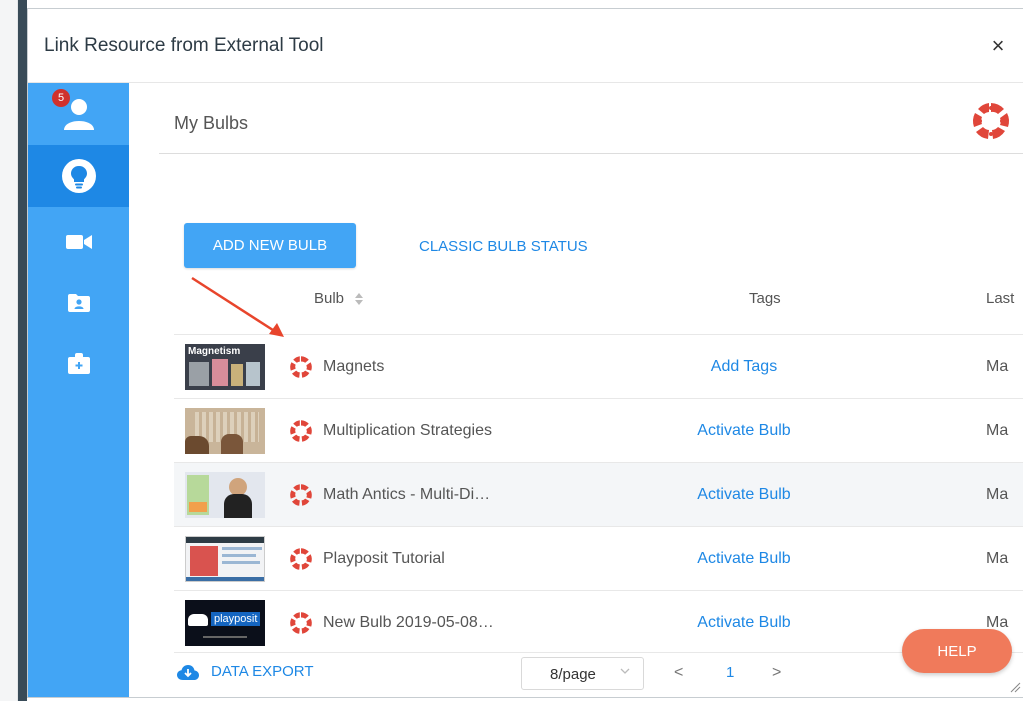 Image resolution: width=1023 pixels, height=701 pixels. Describe the element at coordinates (78, 114) in the screenshot. I see `sidebar-item-profile: 5` at that location.